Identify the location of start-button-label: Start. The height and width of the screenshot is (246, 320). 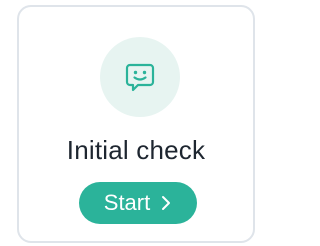
(127, 202).